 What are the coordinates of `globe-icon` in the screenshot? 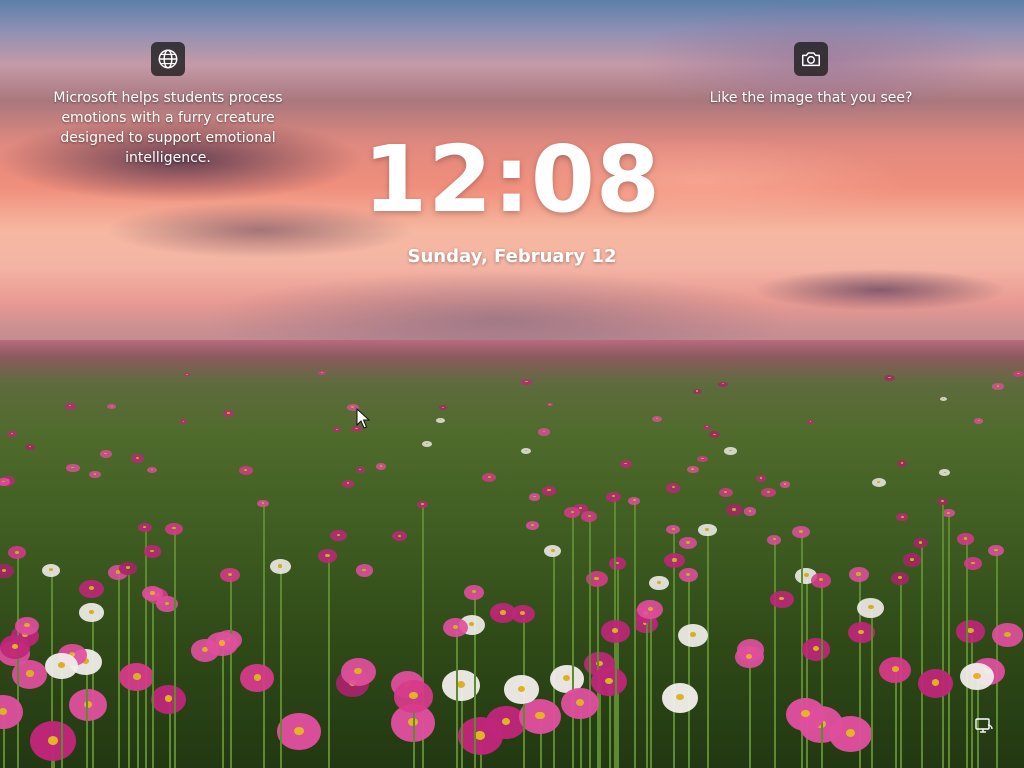 It's located at (168, 59).